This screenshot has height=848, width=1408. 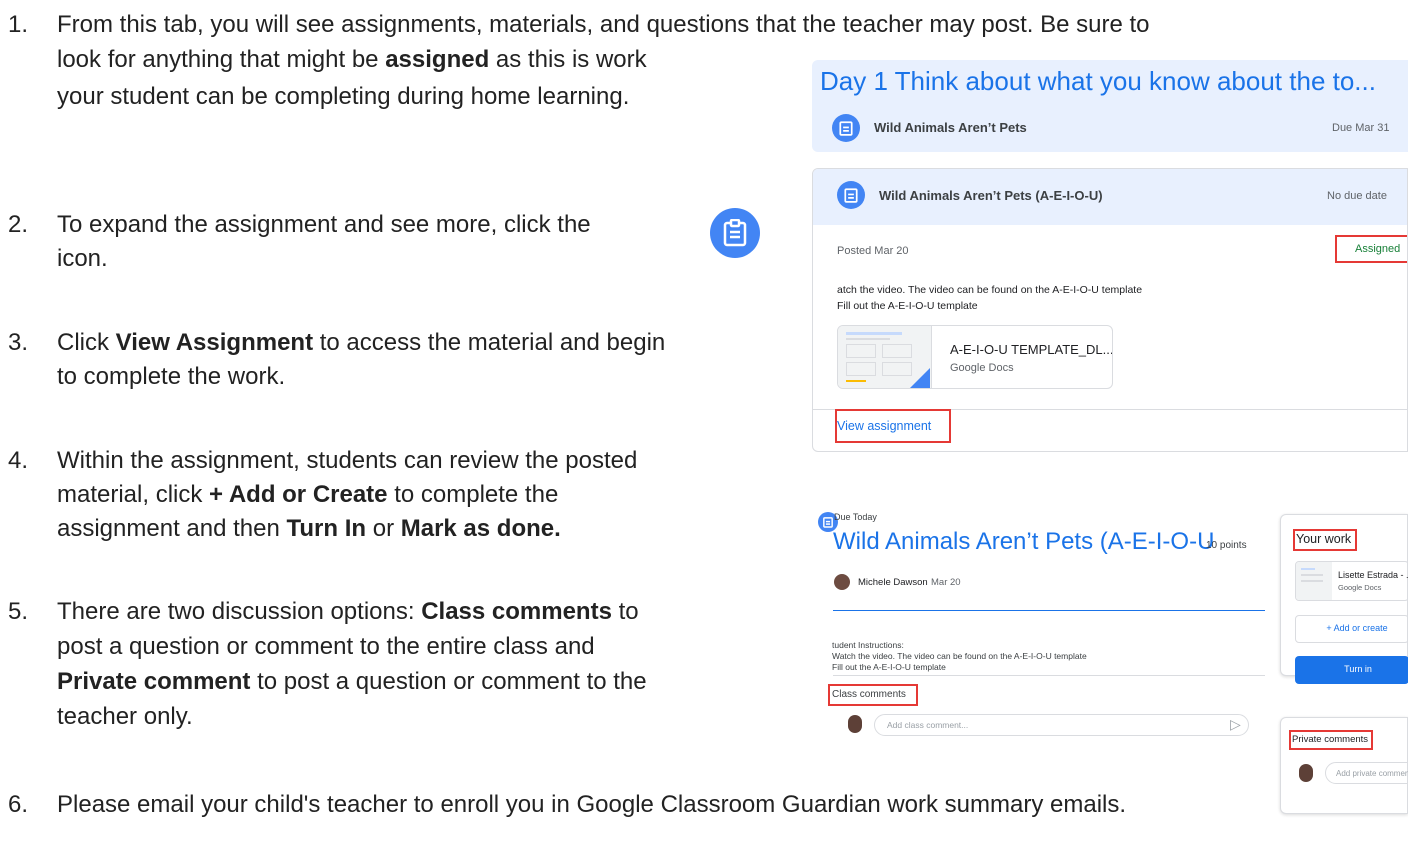 What do you see at coordinates (18, 460) in the screenshot?
I see `item-number: 4.` at bounding box center [18, 460].